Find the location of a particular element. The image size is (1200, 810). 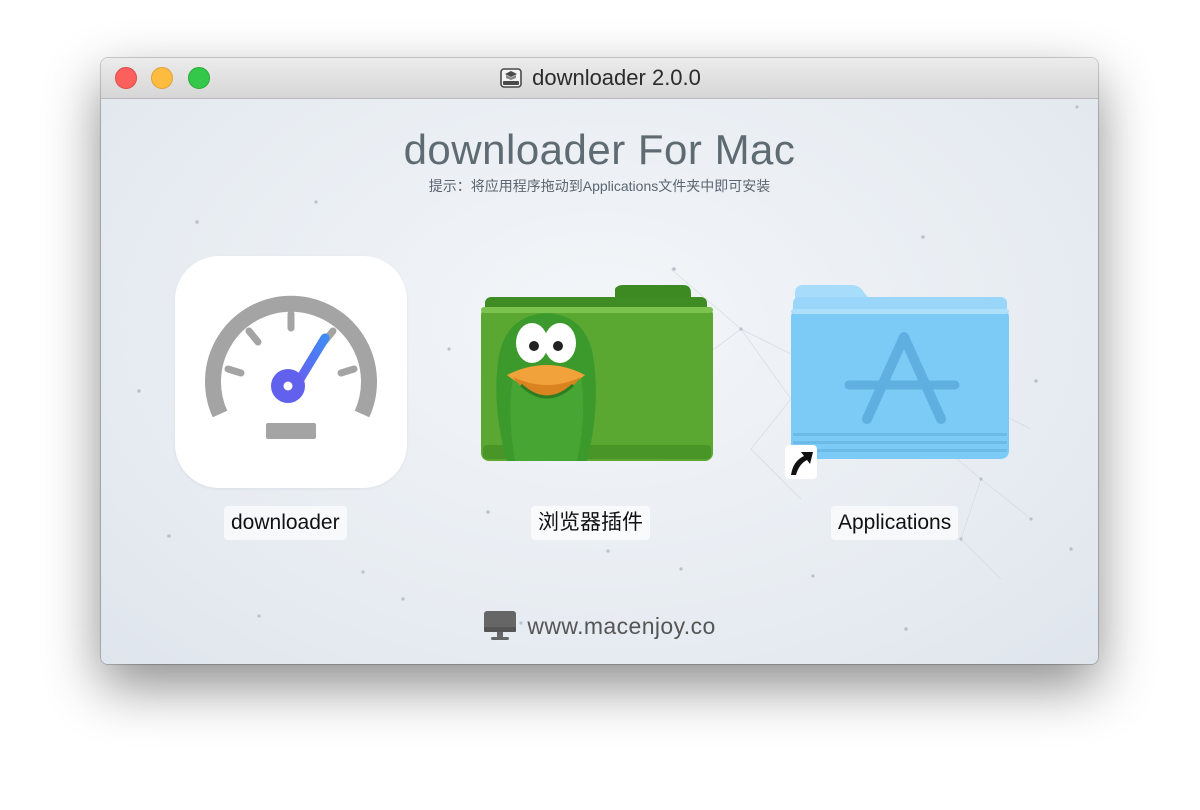

website-url: www.macenjoy.co is located at coordinates (621, 626).